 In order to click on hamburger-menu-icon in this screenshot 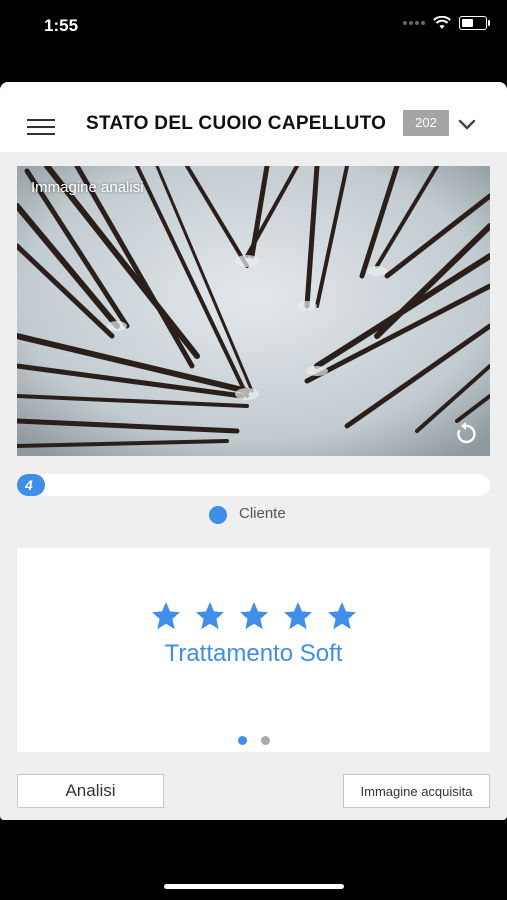, I will do `click(41, 128)`.